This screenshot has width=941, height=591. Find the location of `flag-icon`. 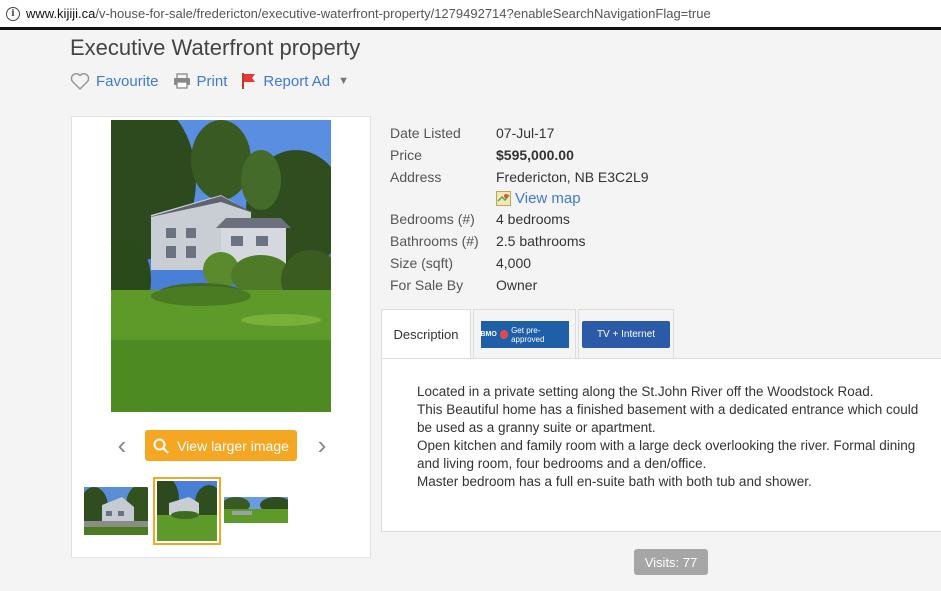

flag-icon is located at coordinates (249, 81).